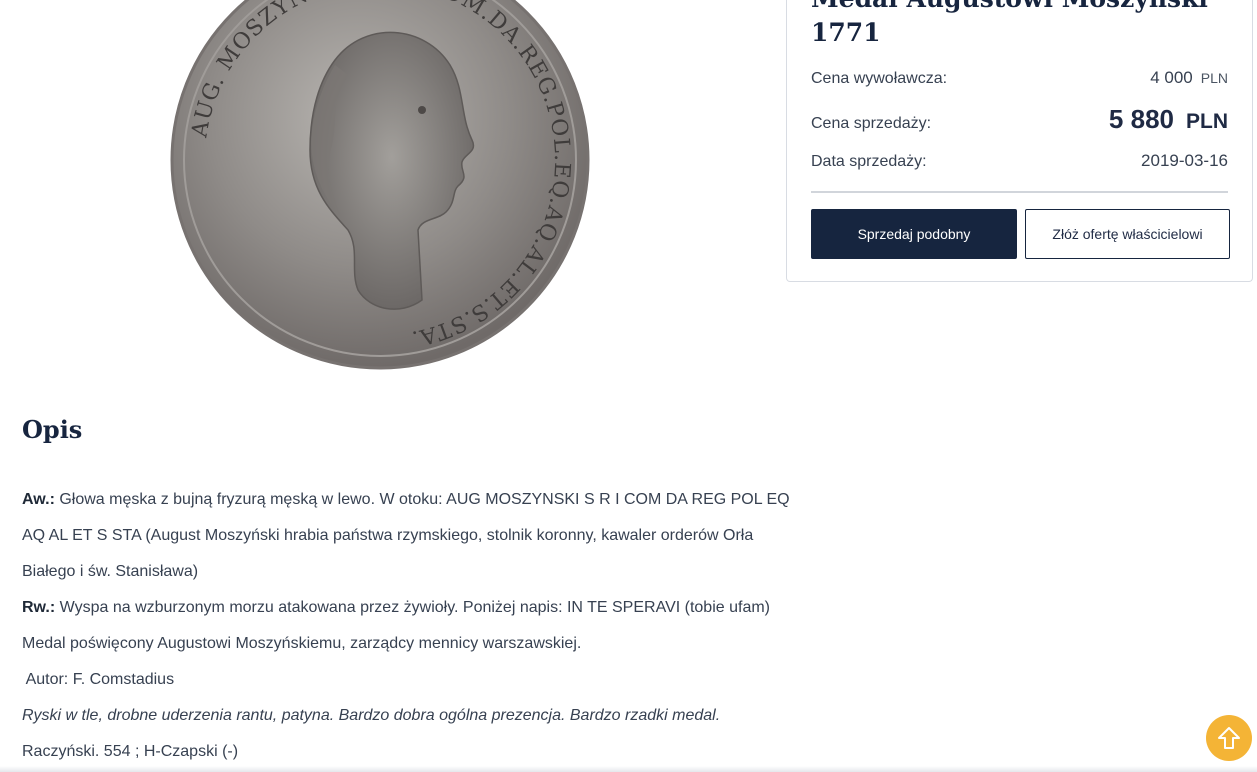 The image size is (1257, 772). I want to click on sell-similar-button: Sprzedaj podobny, so click(914, 234).